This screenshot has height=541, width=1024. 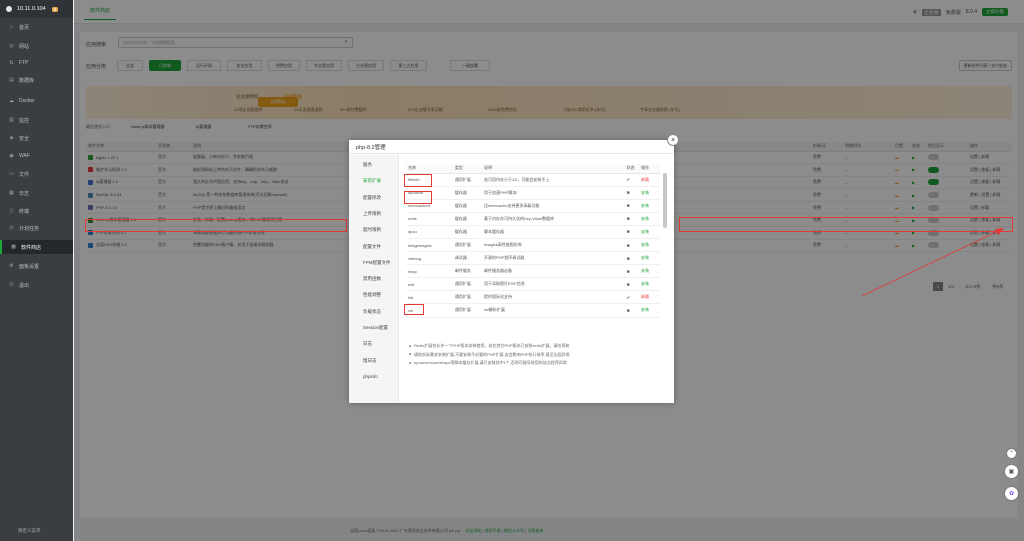 I want to click on folder-icon: ▭, so click(x=11, y=174).